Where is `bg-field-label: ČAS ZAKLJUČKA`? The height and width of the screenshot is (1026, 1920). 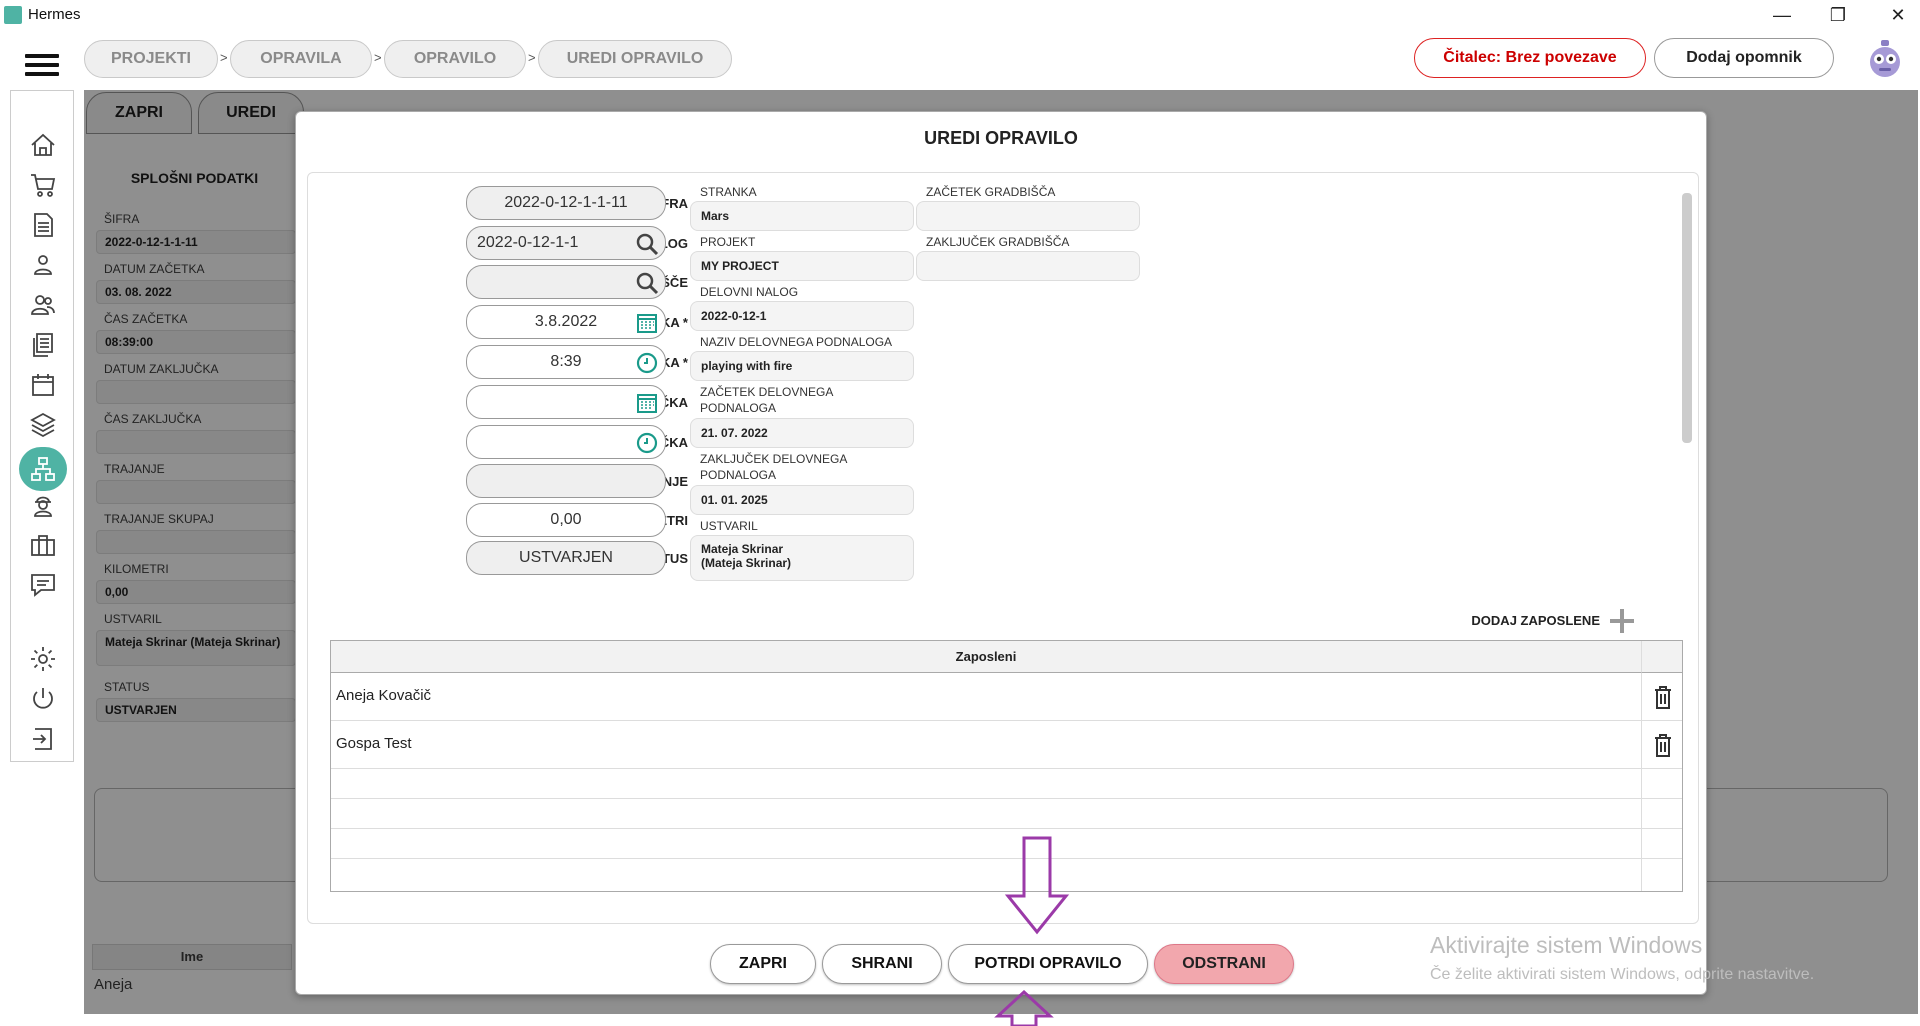 bg-field-label: ČAS ZAKLJUČKA is located at coordinates (153, 419).